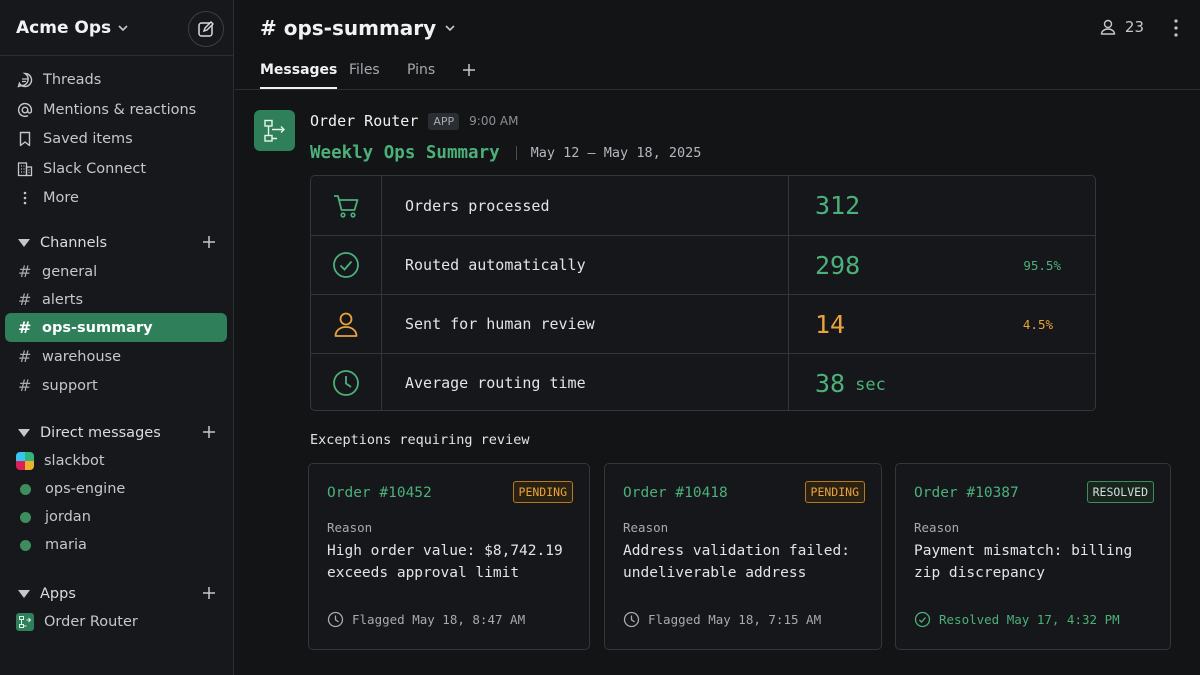 The height and width of the screenshot is (675, 1200). Describe the element at coordinates (469, 70) in the screenshot. I see `add-tab-icon` at that location.